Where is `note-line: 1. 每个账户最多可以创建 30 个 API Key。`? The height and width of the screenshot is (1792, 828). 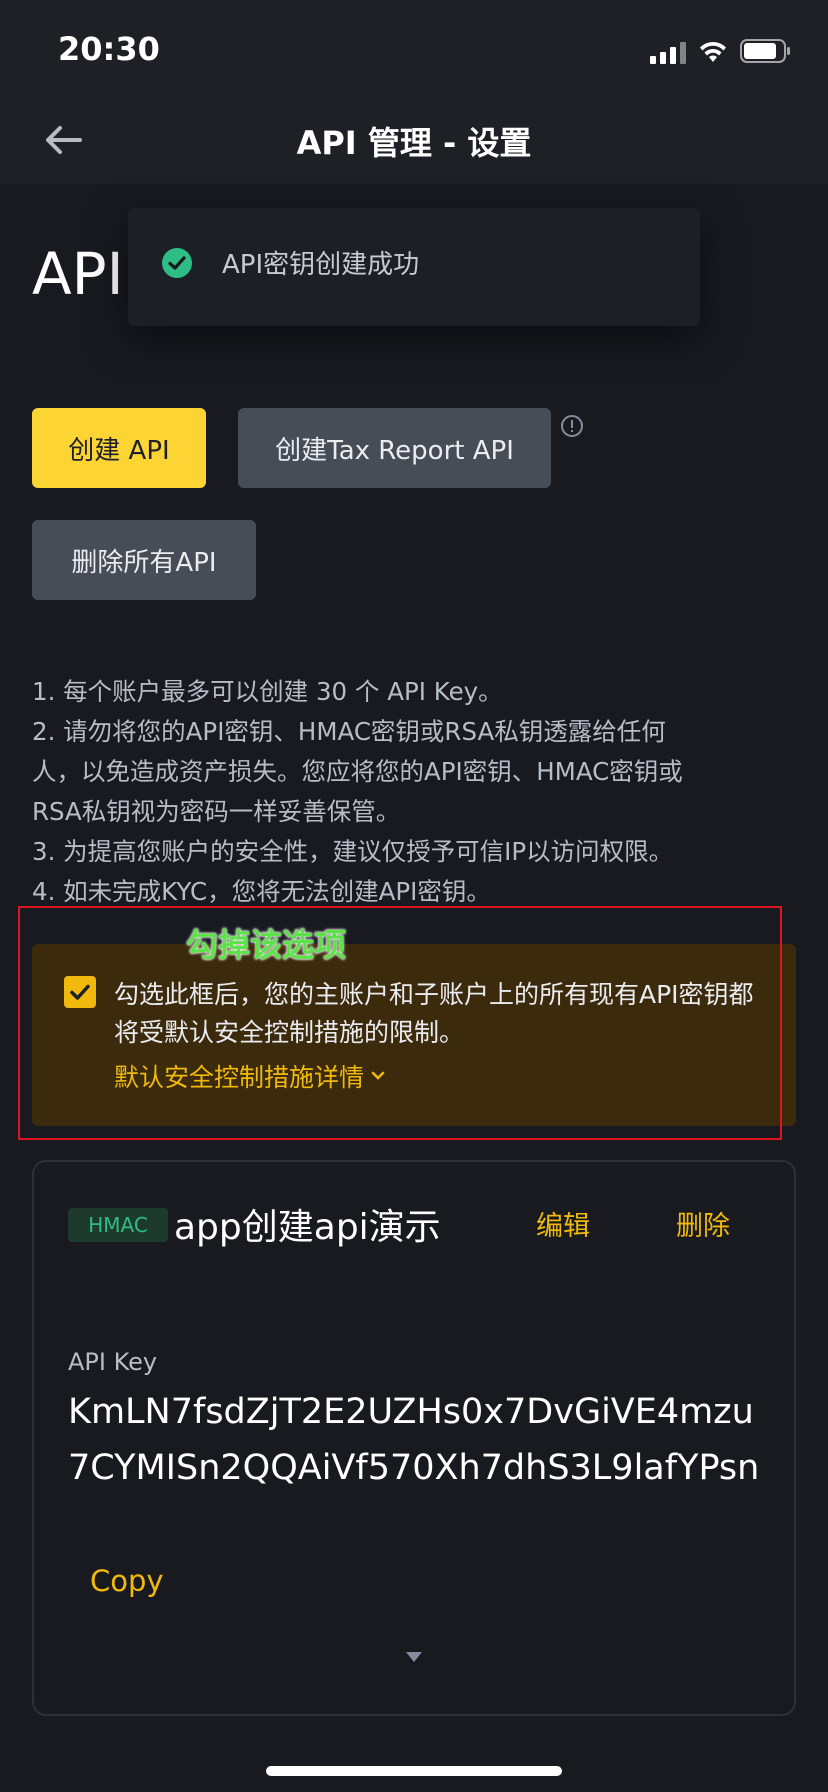 note-line: 1. 每个账户最多可以创建 30 个 API Key。 is located at coordinates (267, 691).